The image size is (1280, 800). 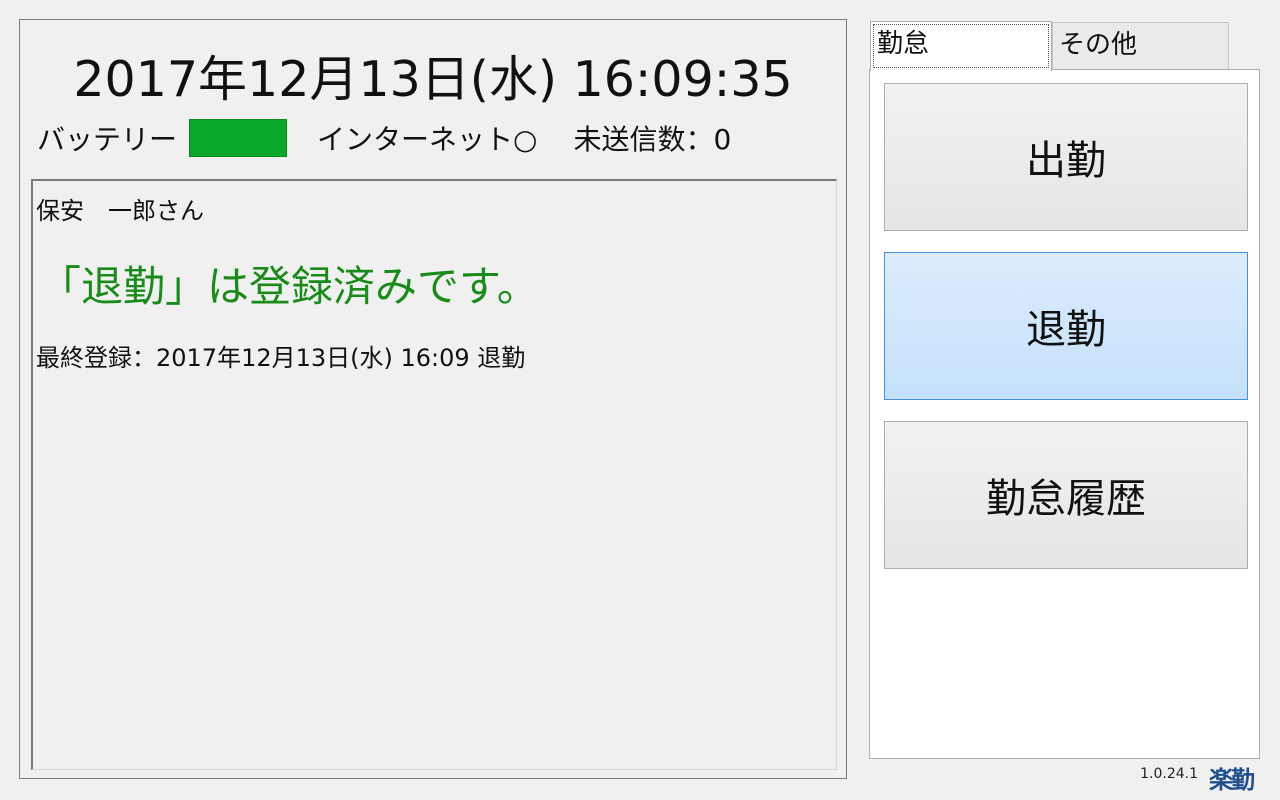 I want to click on last-registration: 最終登録：2017年12月13日(水) 16:09 退勤, so click(x=281, y=358).